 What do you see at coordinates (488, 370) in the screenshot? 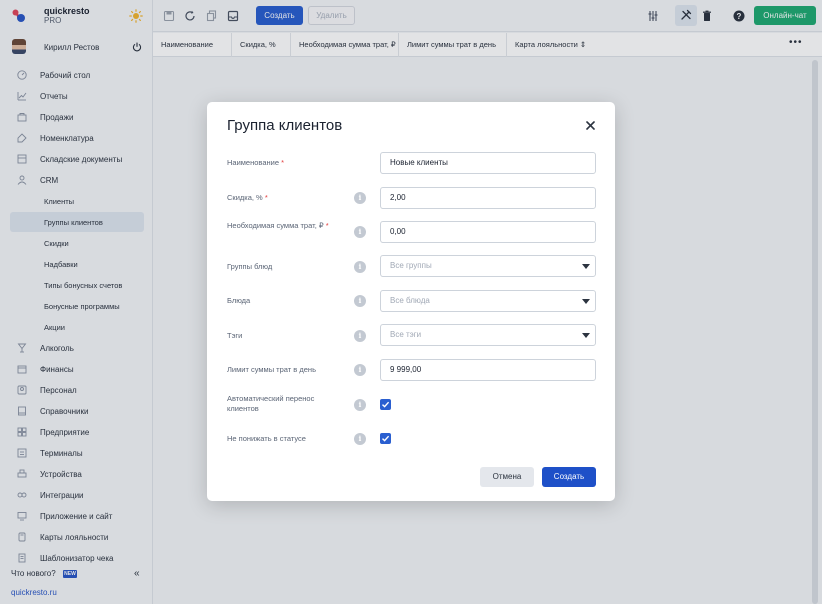
I see `daily-limit-input: 9 999,00` at bounding box center [488, 370].